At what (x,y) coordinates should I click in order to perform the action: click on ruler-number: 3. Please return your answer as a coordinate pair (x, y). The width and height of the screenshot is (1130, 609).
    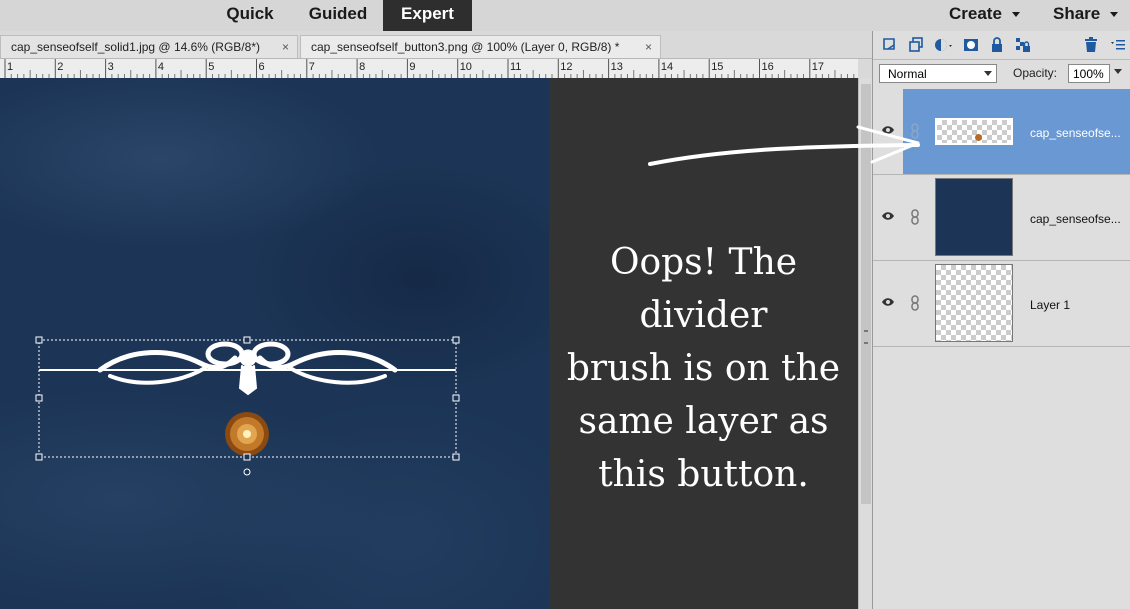
    Looking at the image, I should click on (111, 67).